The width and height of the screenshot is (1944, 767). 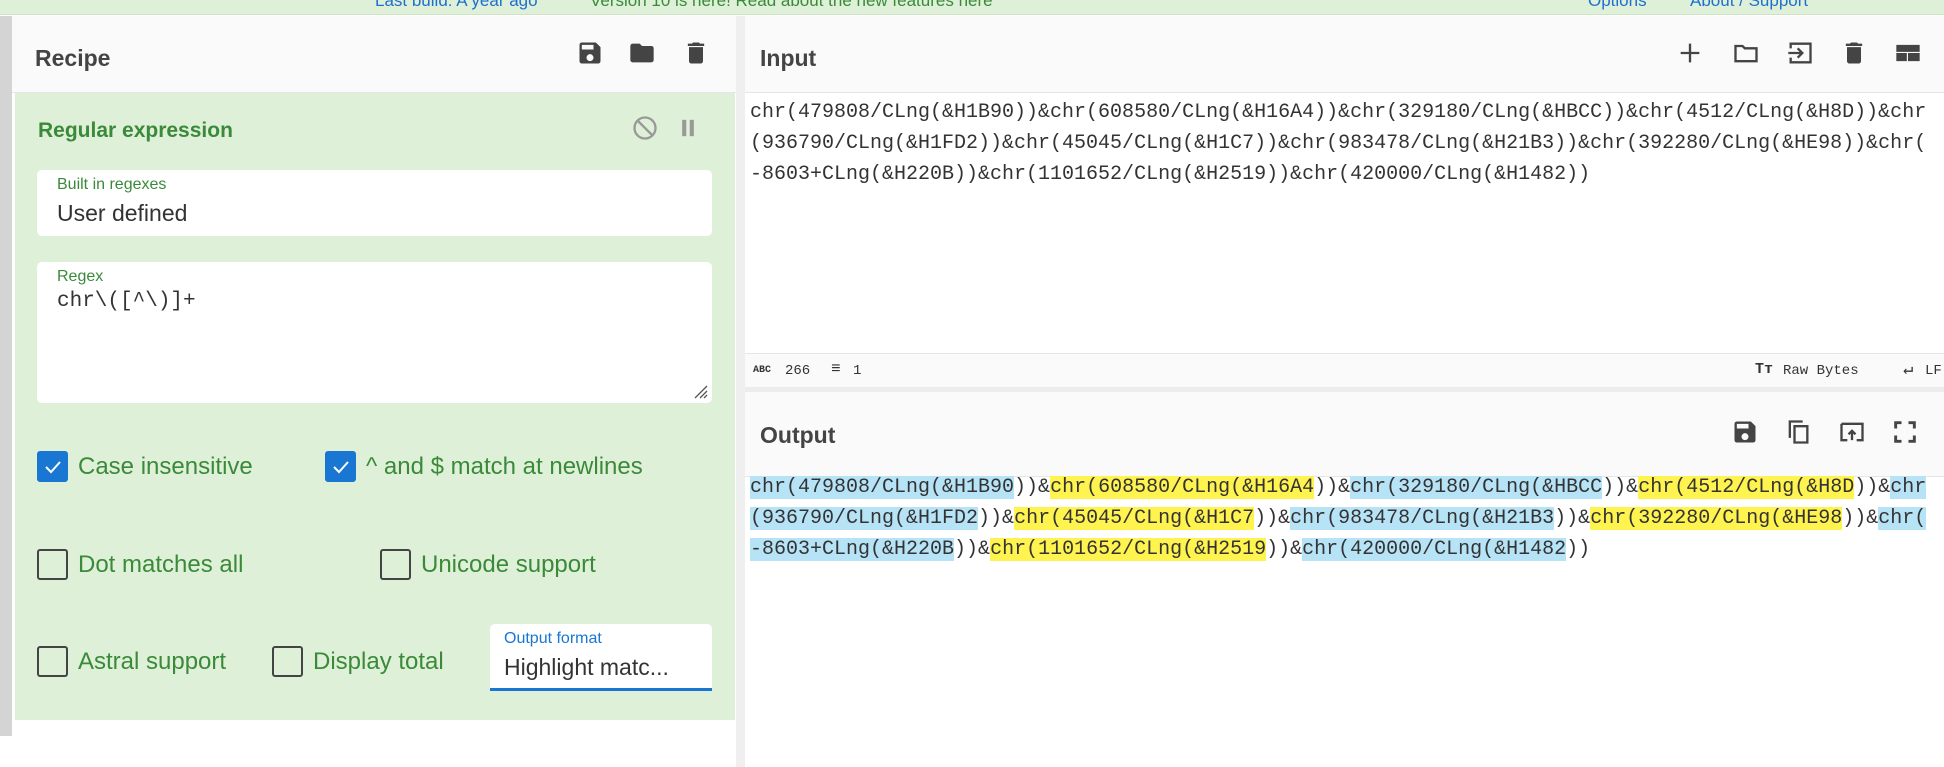 What do you see at coordinates (374, 203) in the screenshot?
I see `builtin-regexes-select: Built in regexes User defined` at bounding box center [374, 203].